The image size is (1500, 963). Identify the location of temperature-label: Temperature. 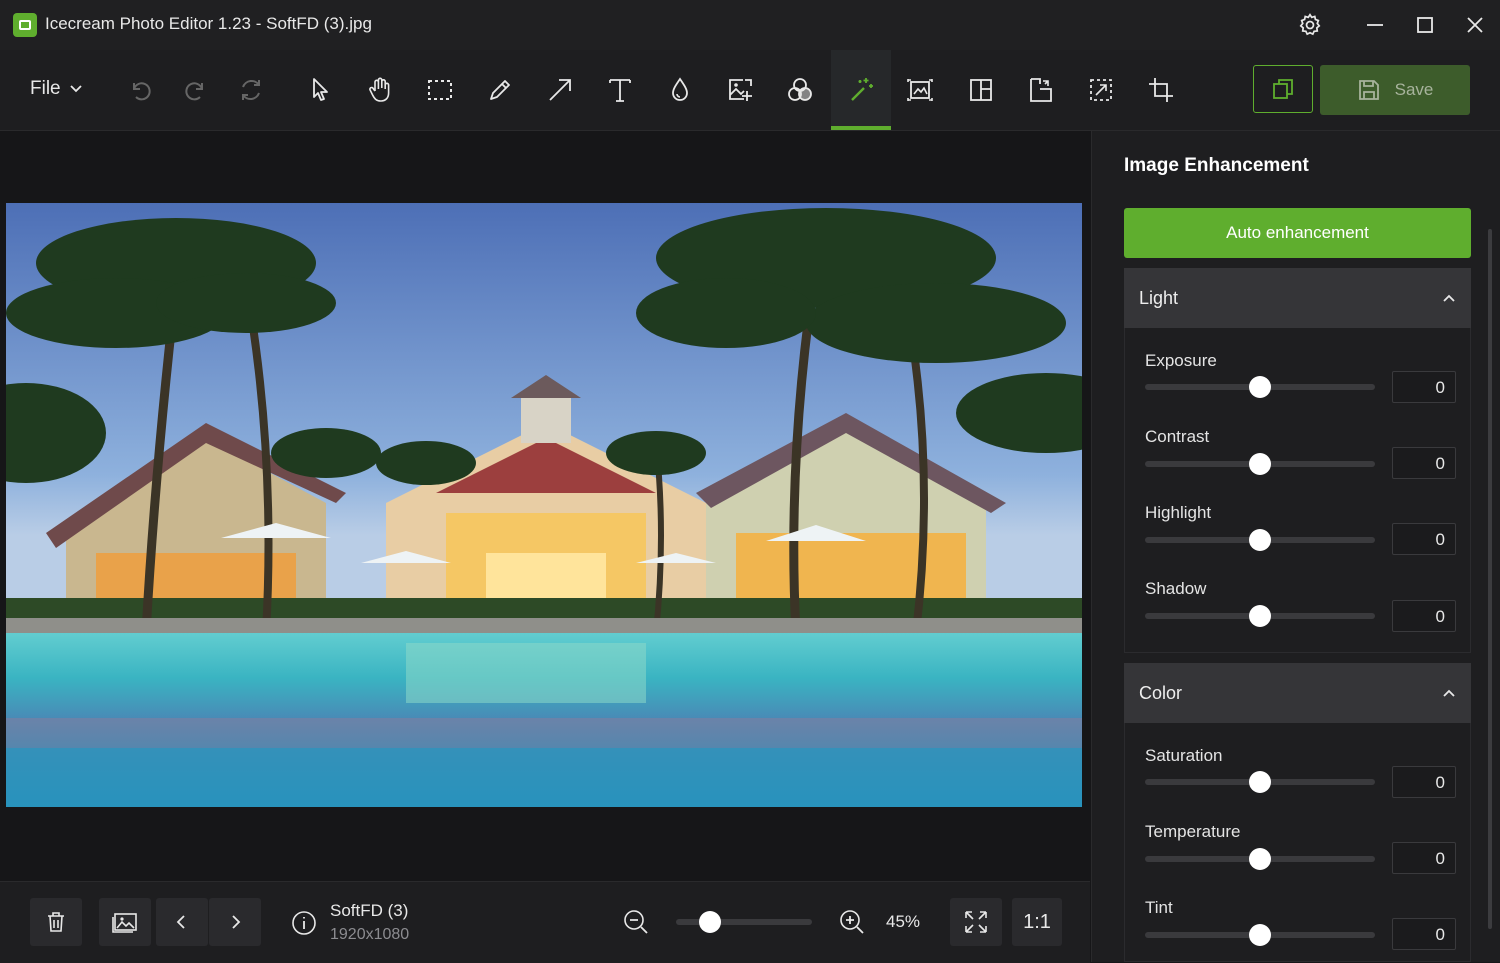
(1193, 831).